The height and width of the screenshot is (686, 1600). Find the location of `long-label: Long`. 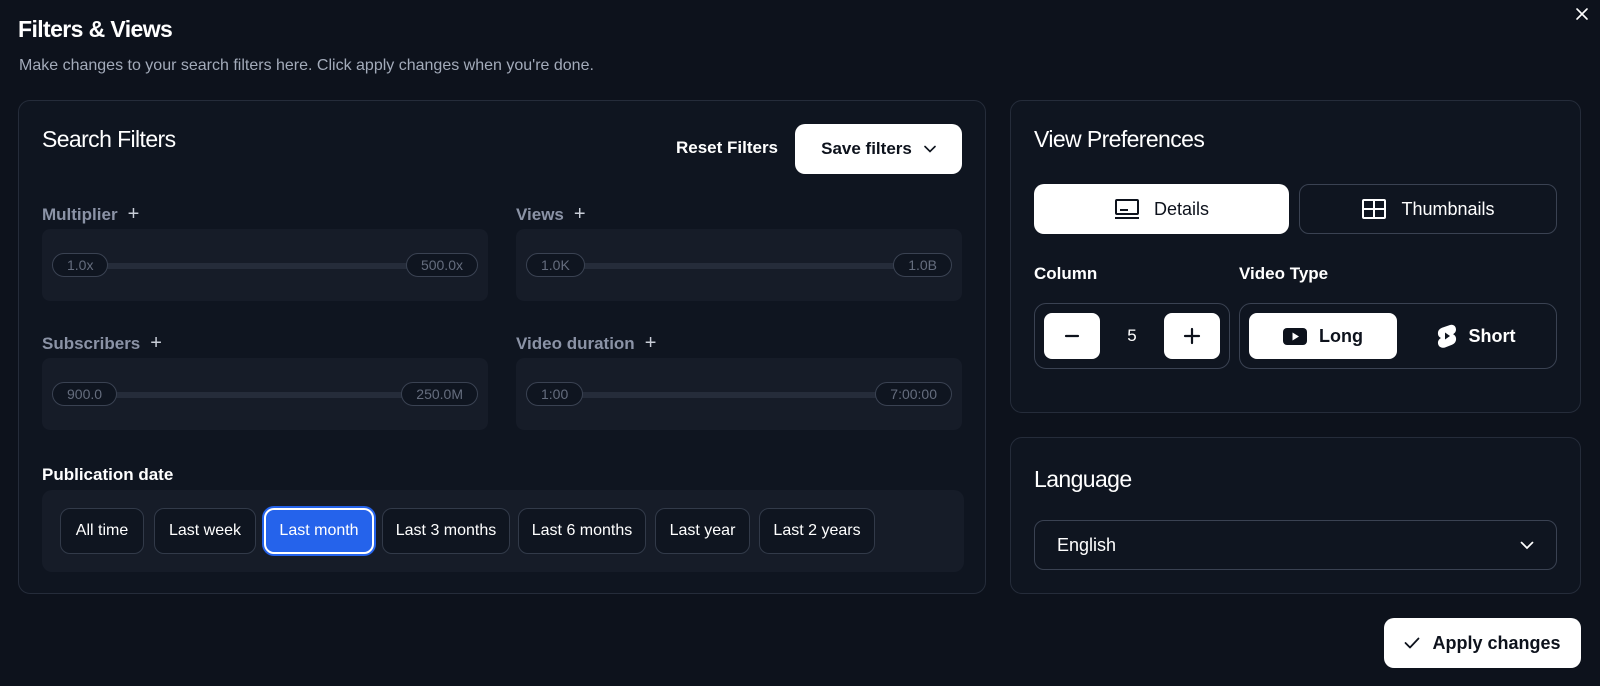

long-label: Long is located at coordinates (1341, 335).